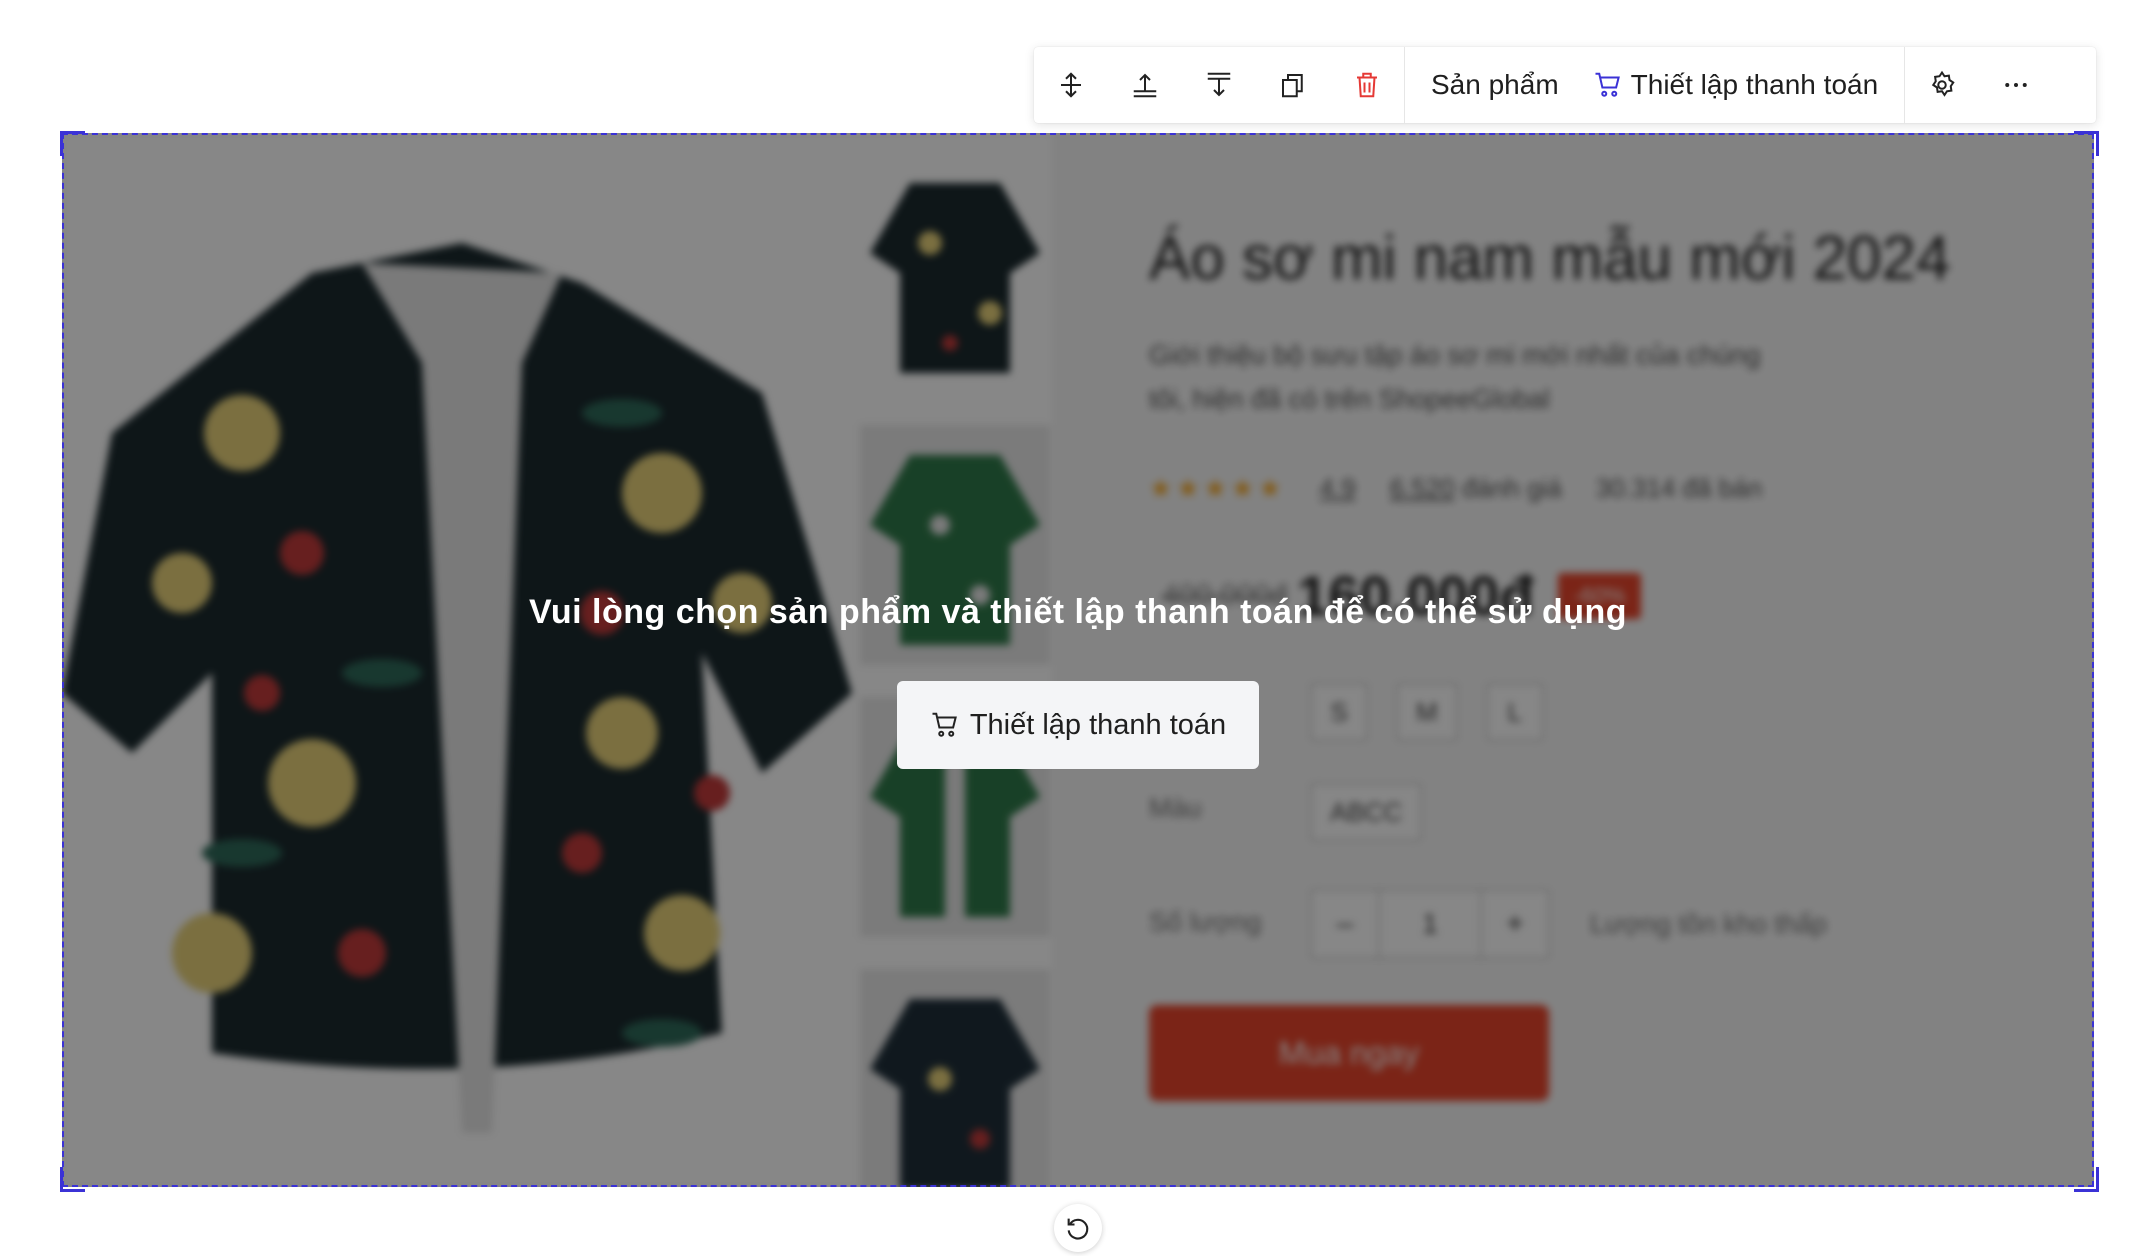 The width and height of the screenshot is (2156, 1256). I want to click on more-icon, so click(2016, 85).